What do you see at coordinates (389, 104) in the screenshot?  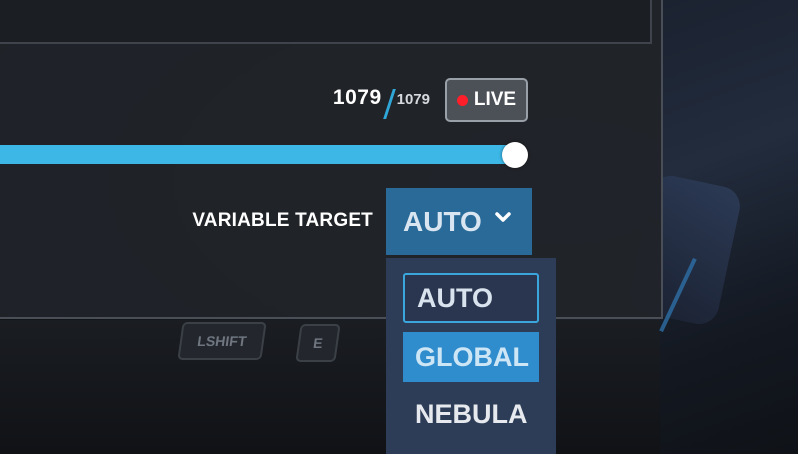 I see `counter-divider` at bounding box center [389, 104].